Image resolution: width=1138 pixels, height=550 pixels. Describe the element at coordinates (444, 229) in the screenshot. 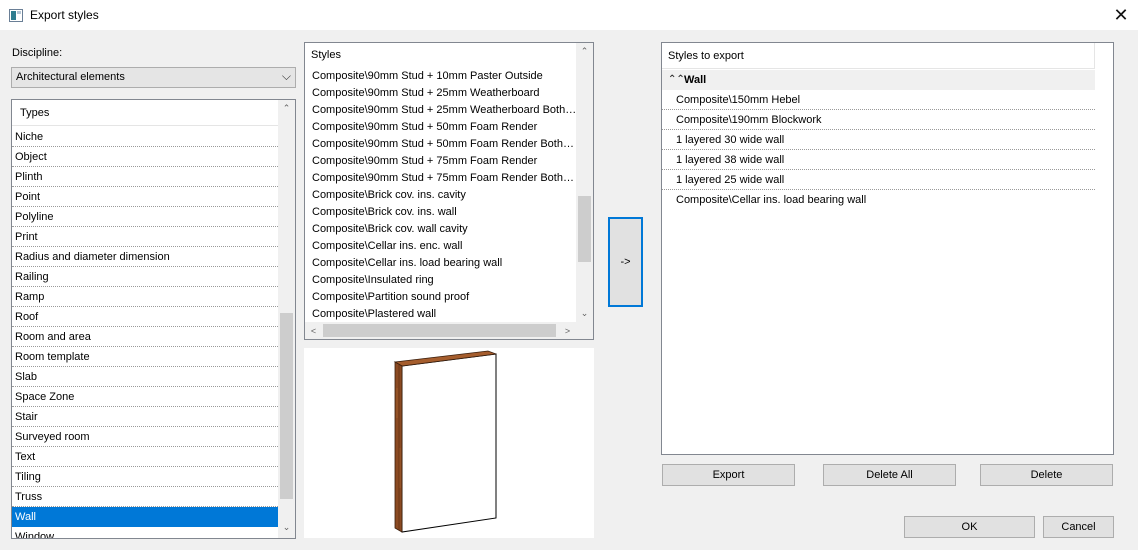

I see `list-item: Composite\Brick cov. wall cavity` at that location.